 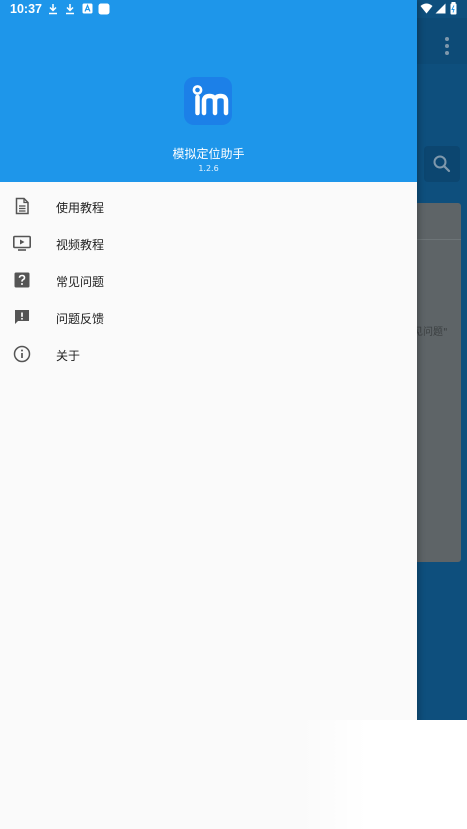 I want to click on video-icon, so click(x=22, y=243).